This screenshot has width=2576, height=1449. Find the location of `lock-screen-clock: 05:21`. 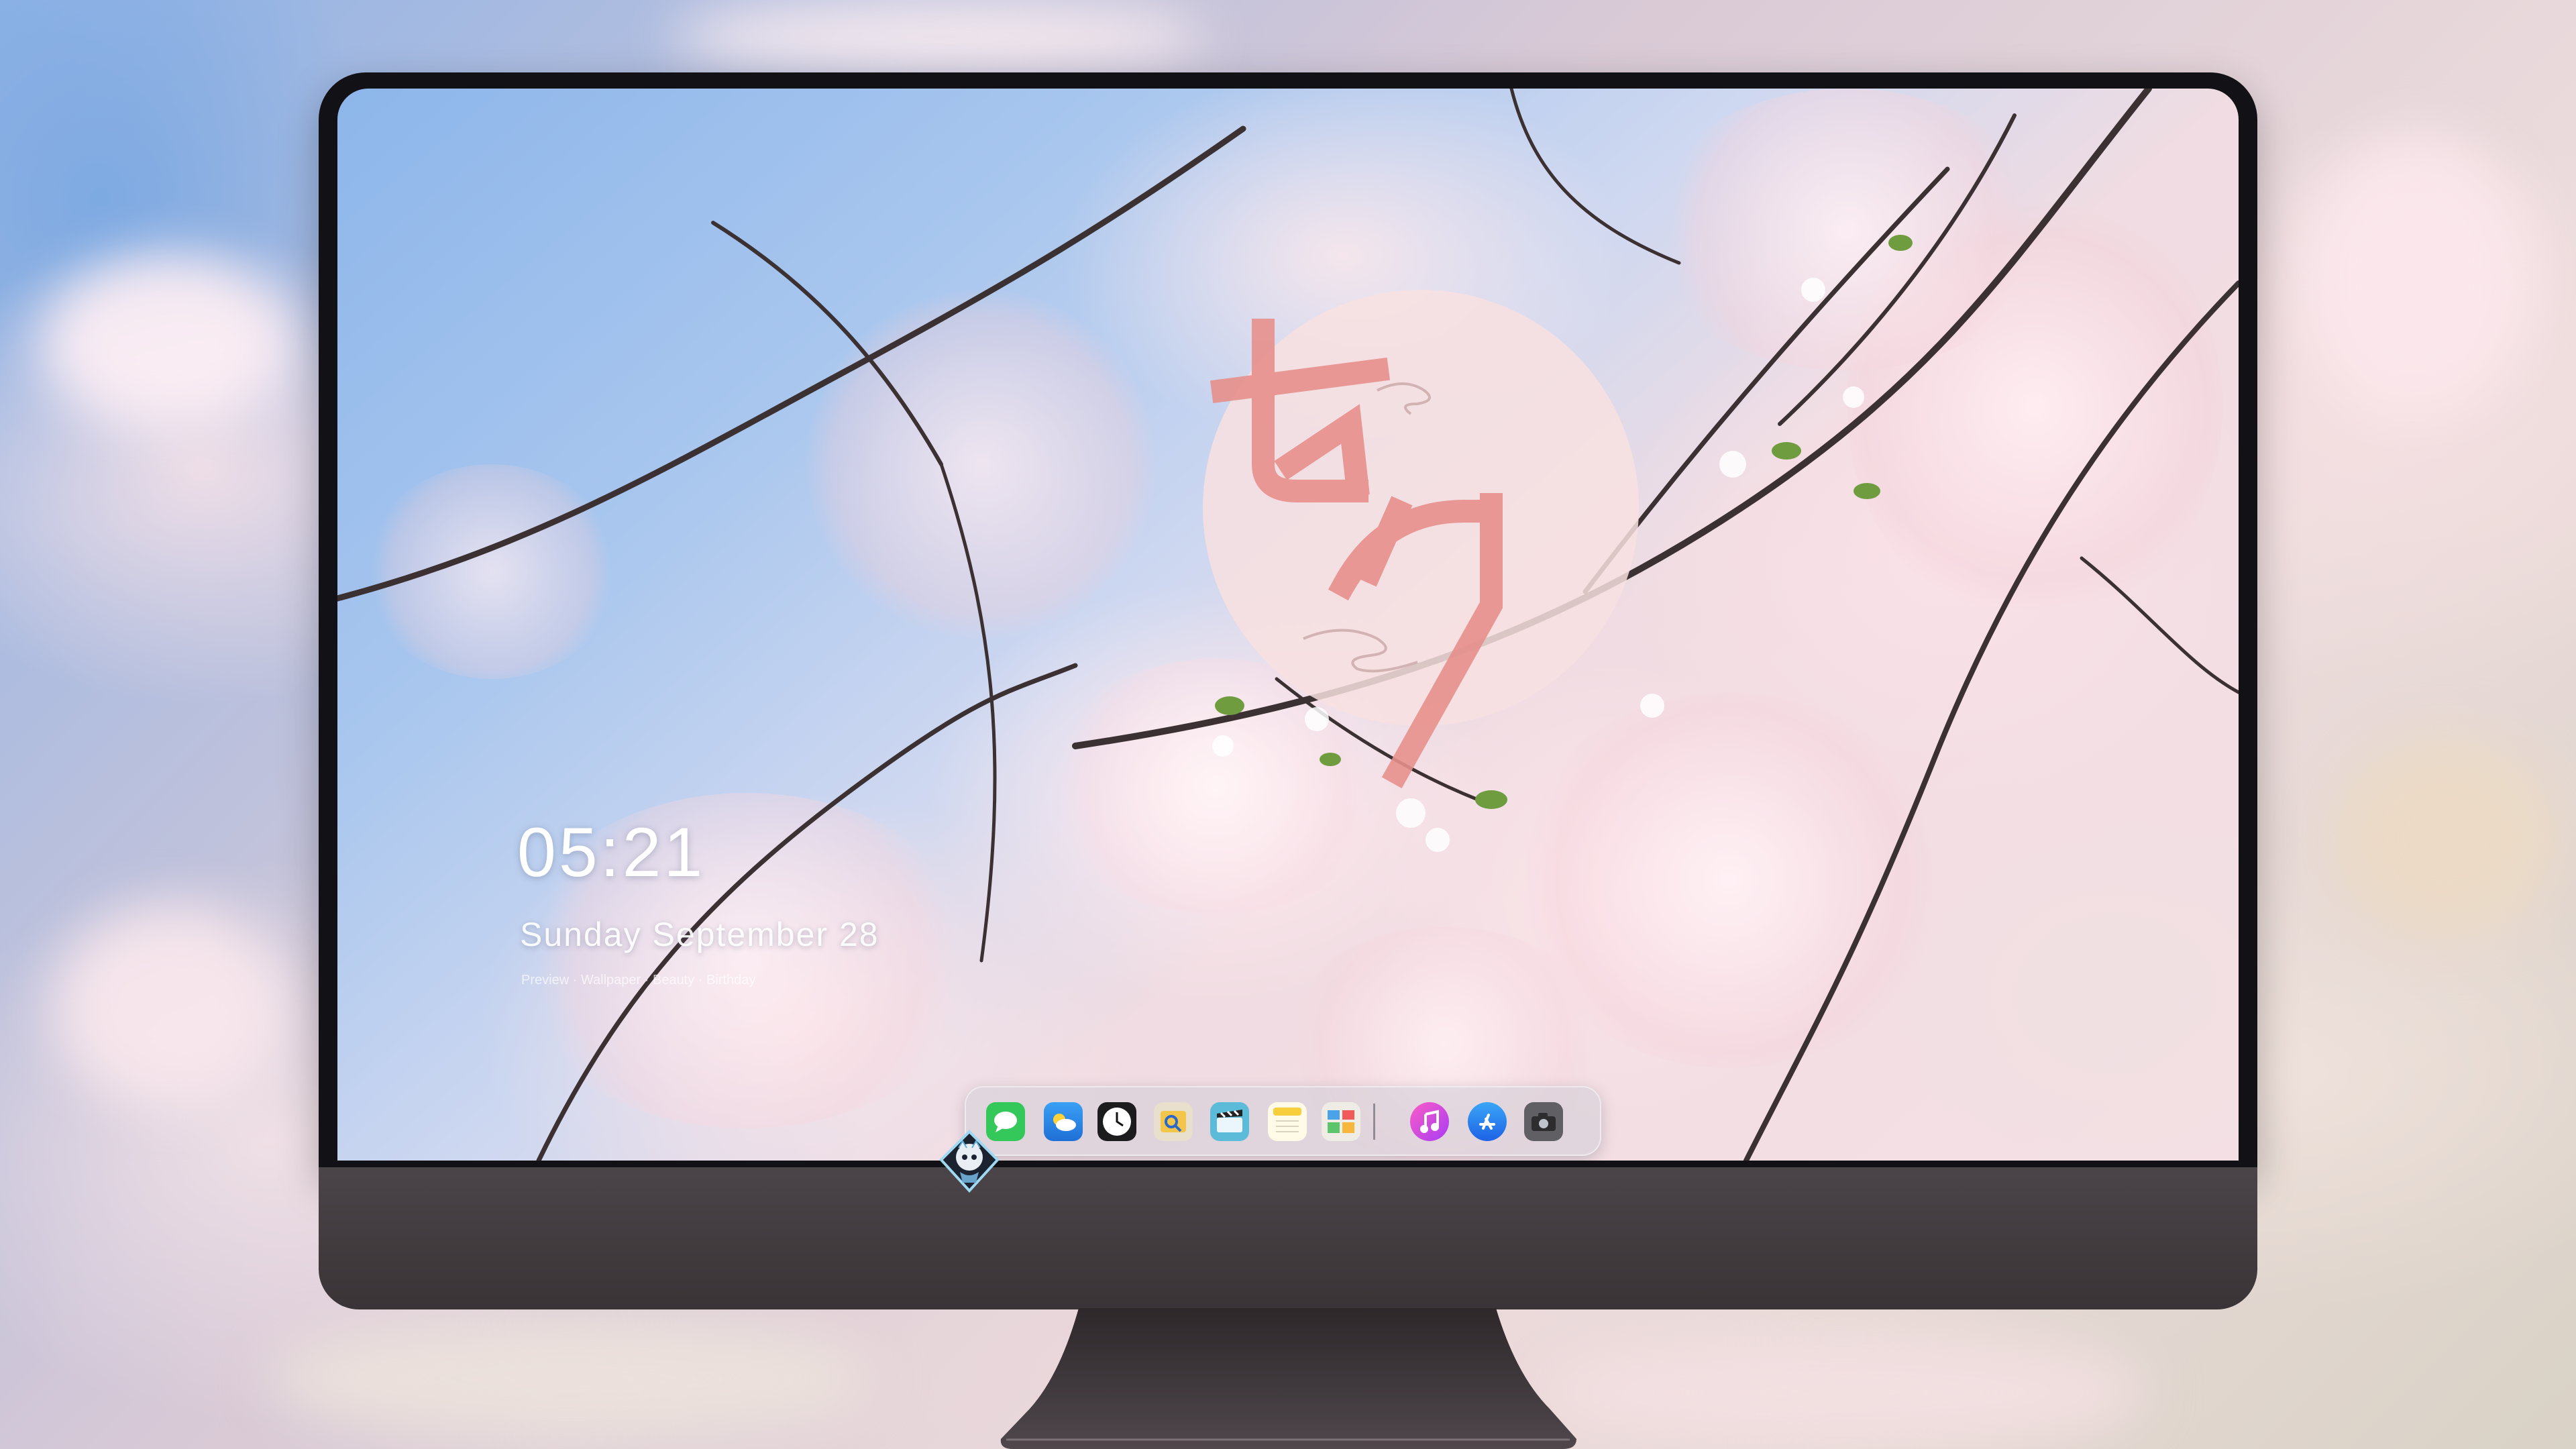

lock-screen-clock: 05:21 is located at coordinates (611, 853).